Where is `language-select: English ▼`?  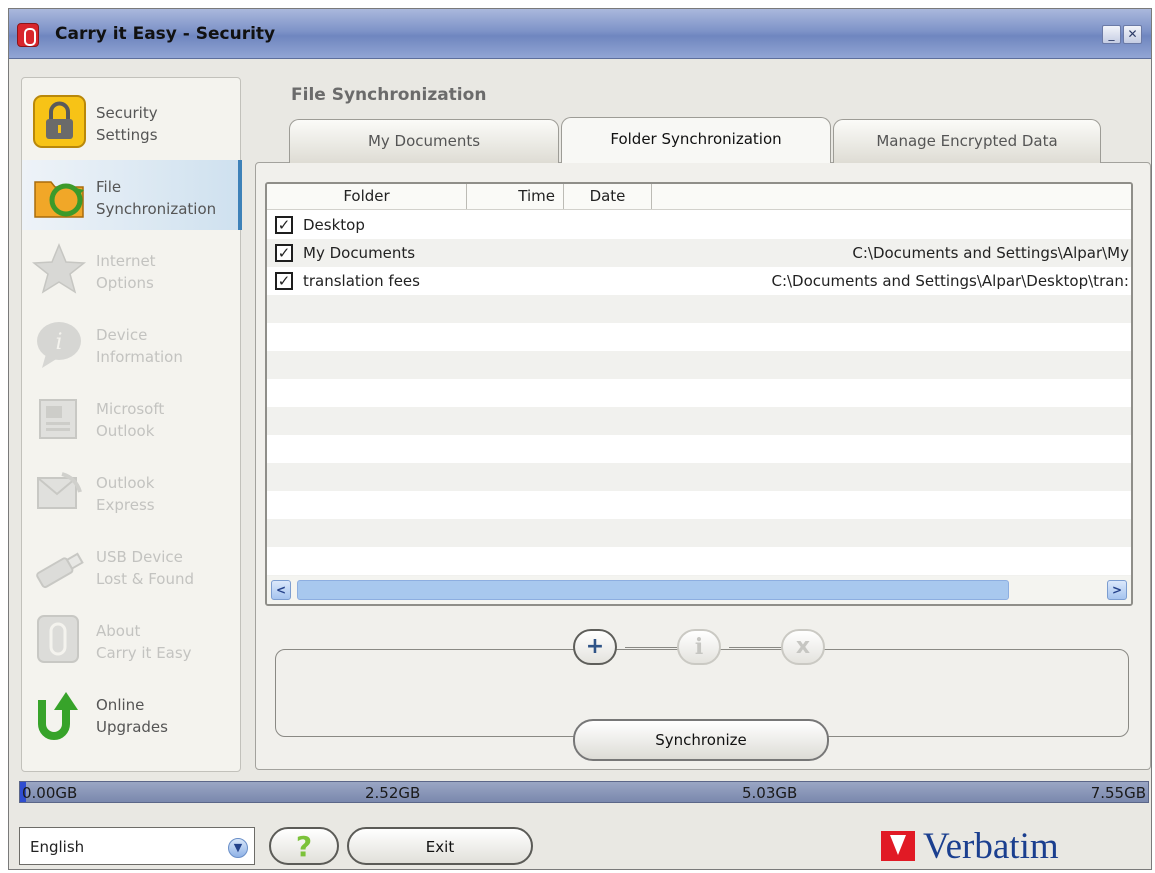
language-select: English ▼ is located at coordinates (137, 846).